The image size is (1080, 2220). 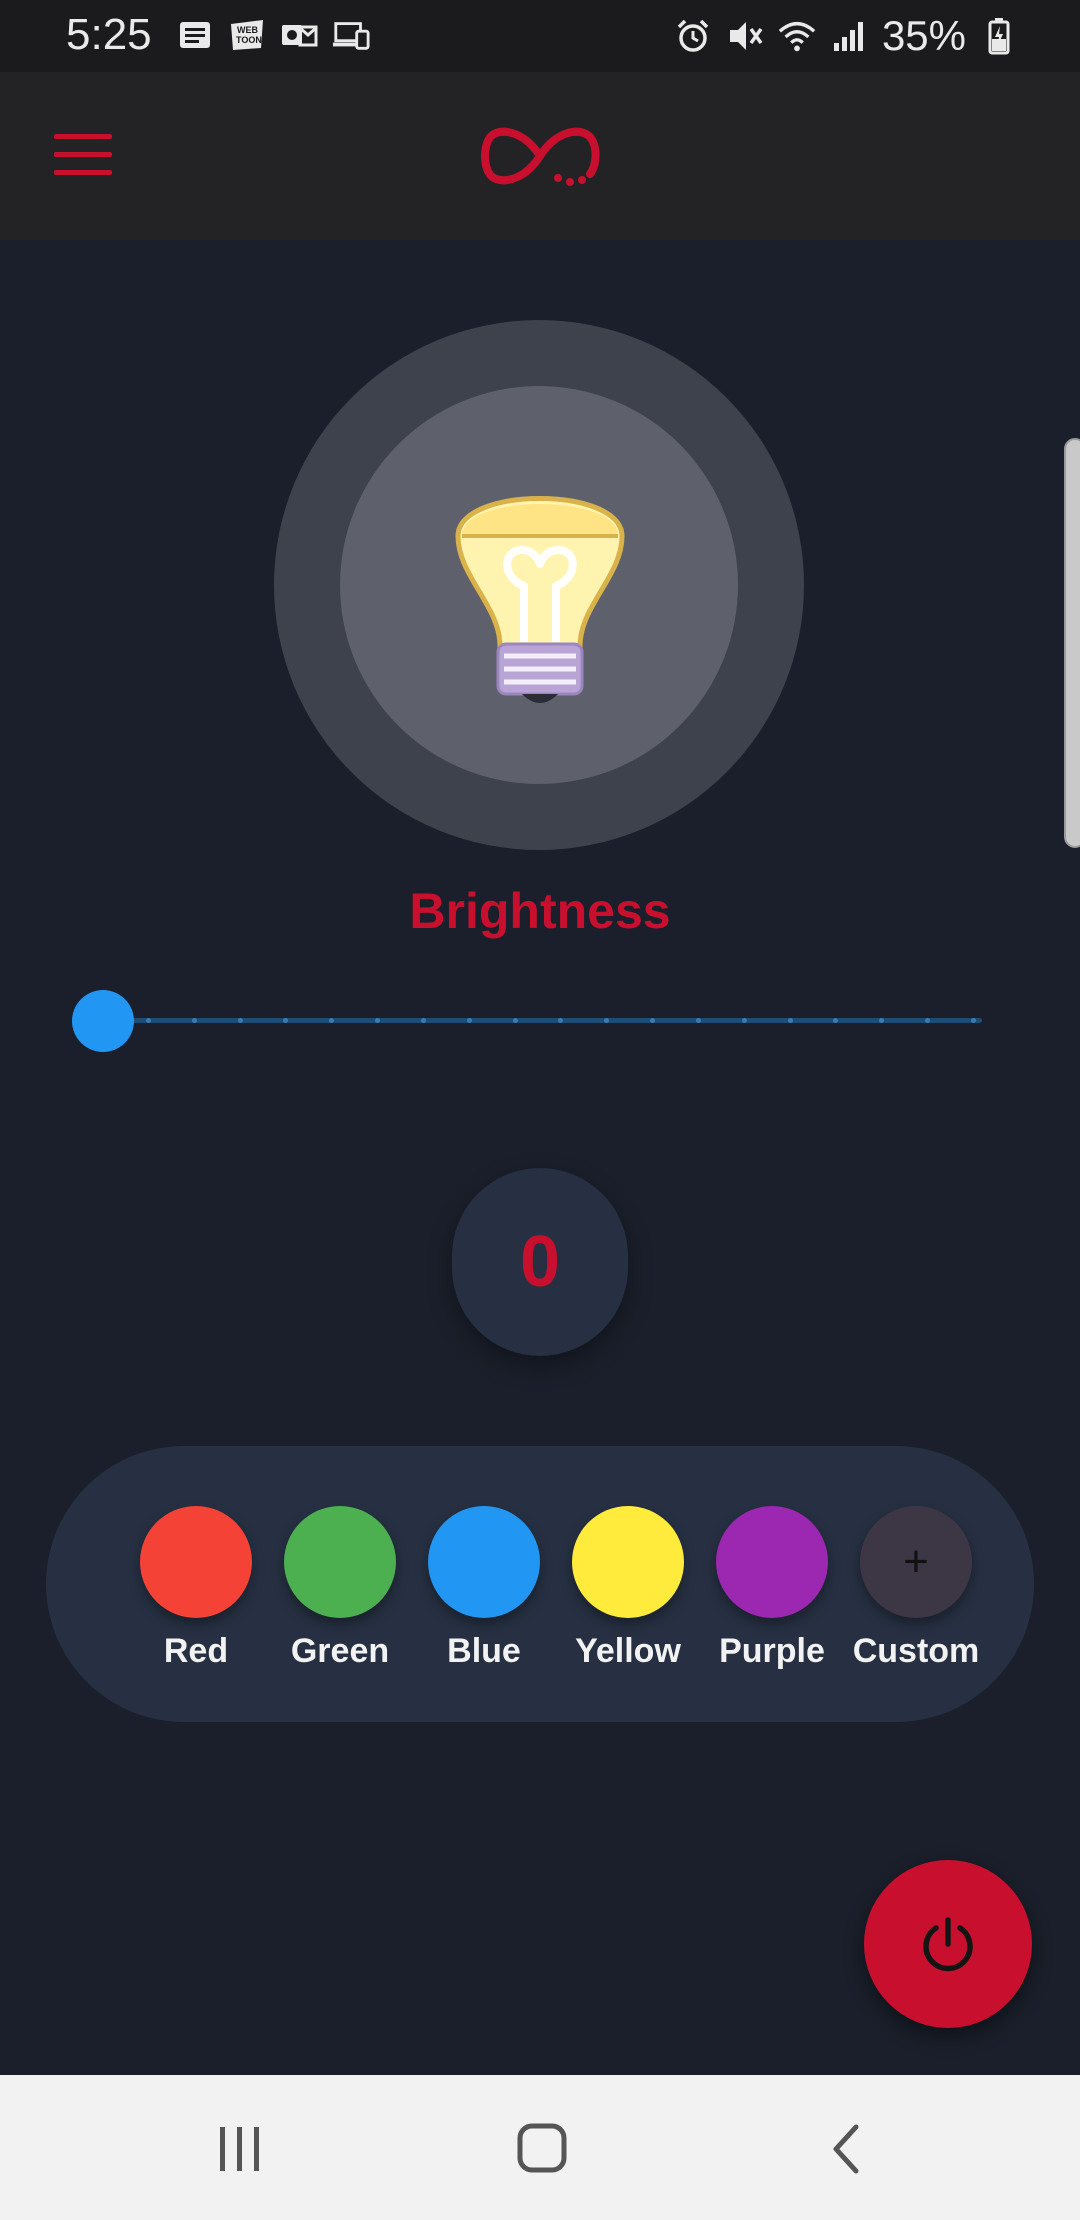 I want to click on color-presets-panel: Red Green Blue Yellow Purple + Custom, so click(x=540, y=1584).